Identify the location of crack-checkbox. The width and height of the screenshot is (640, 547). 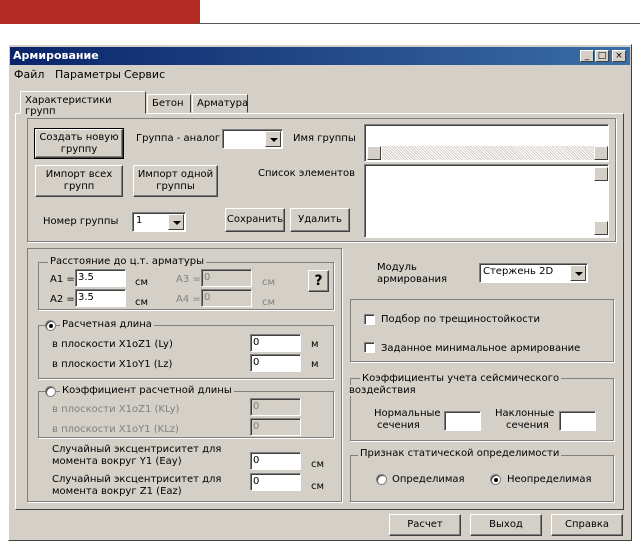
(369, 319).